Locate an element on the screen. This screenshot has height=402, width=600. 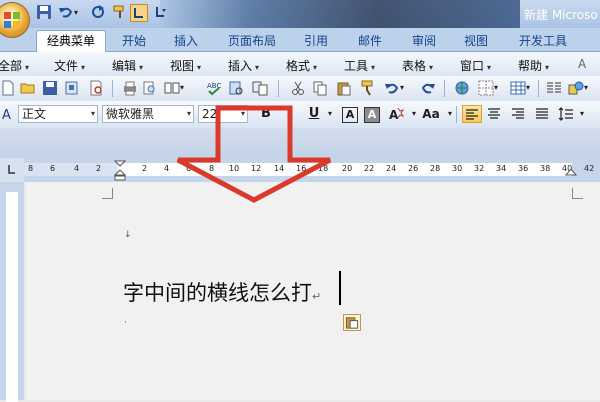
paragraph-mark: ↓ is located at coordinates (128, 235).